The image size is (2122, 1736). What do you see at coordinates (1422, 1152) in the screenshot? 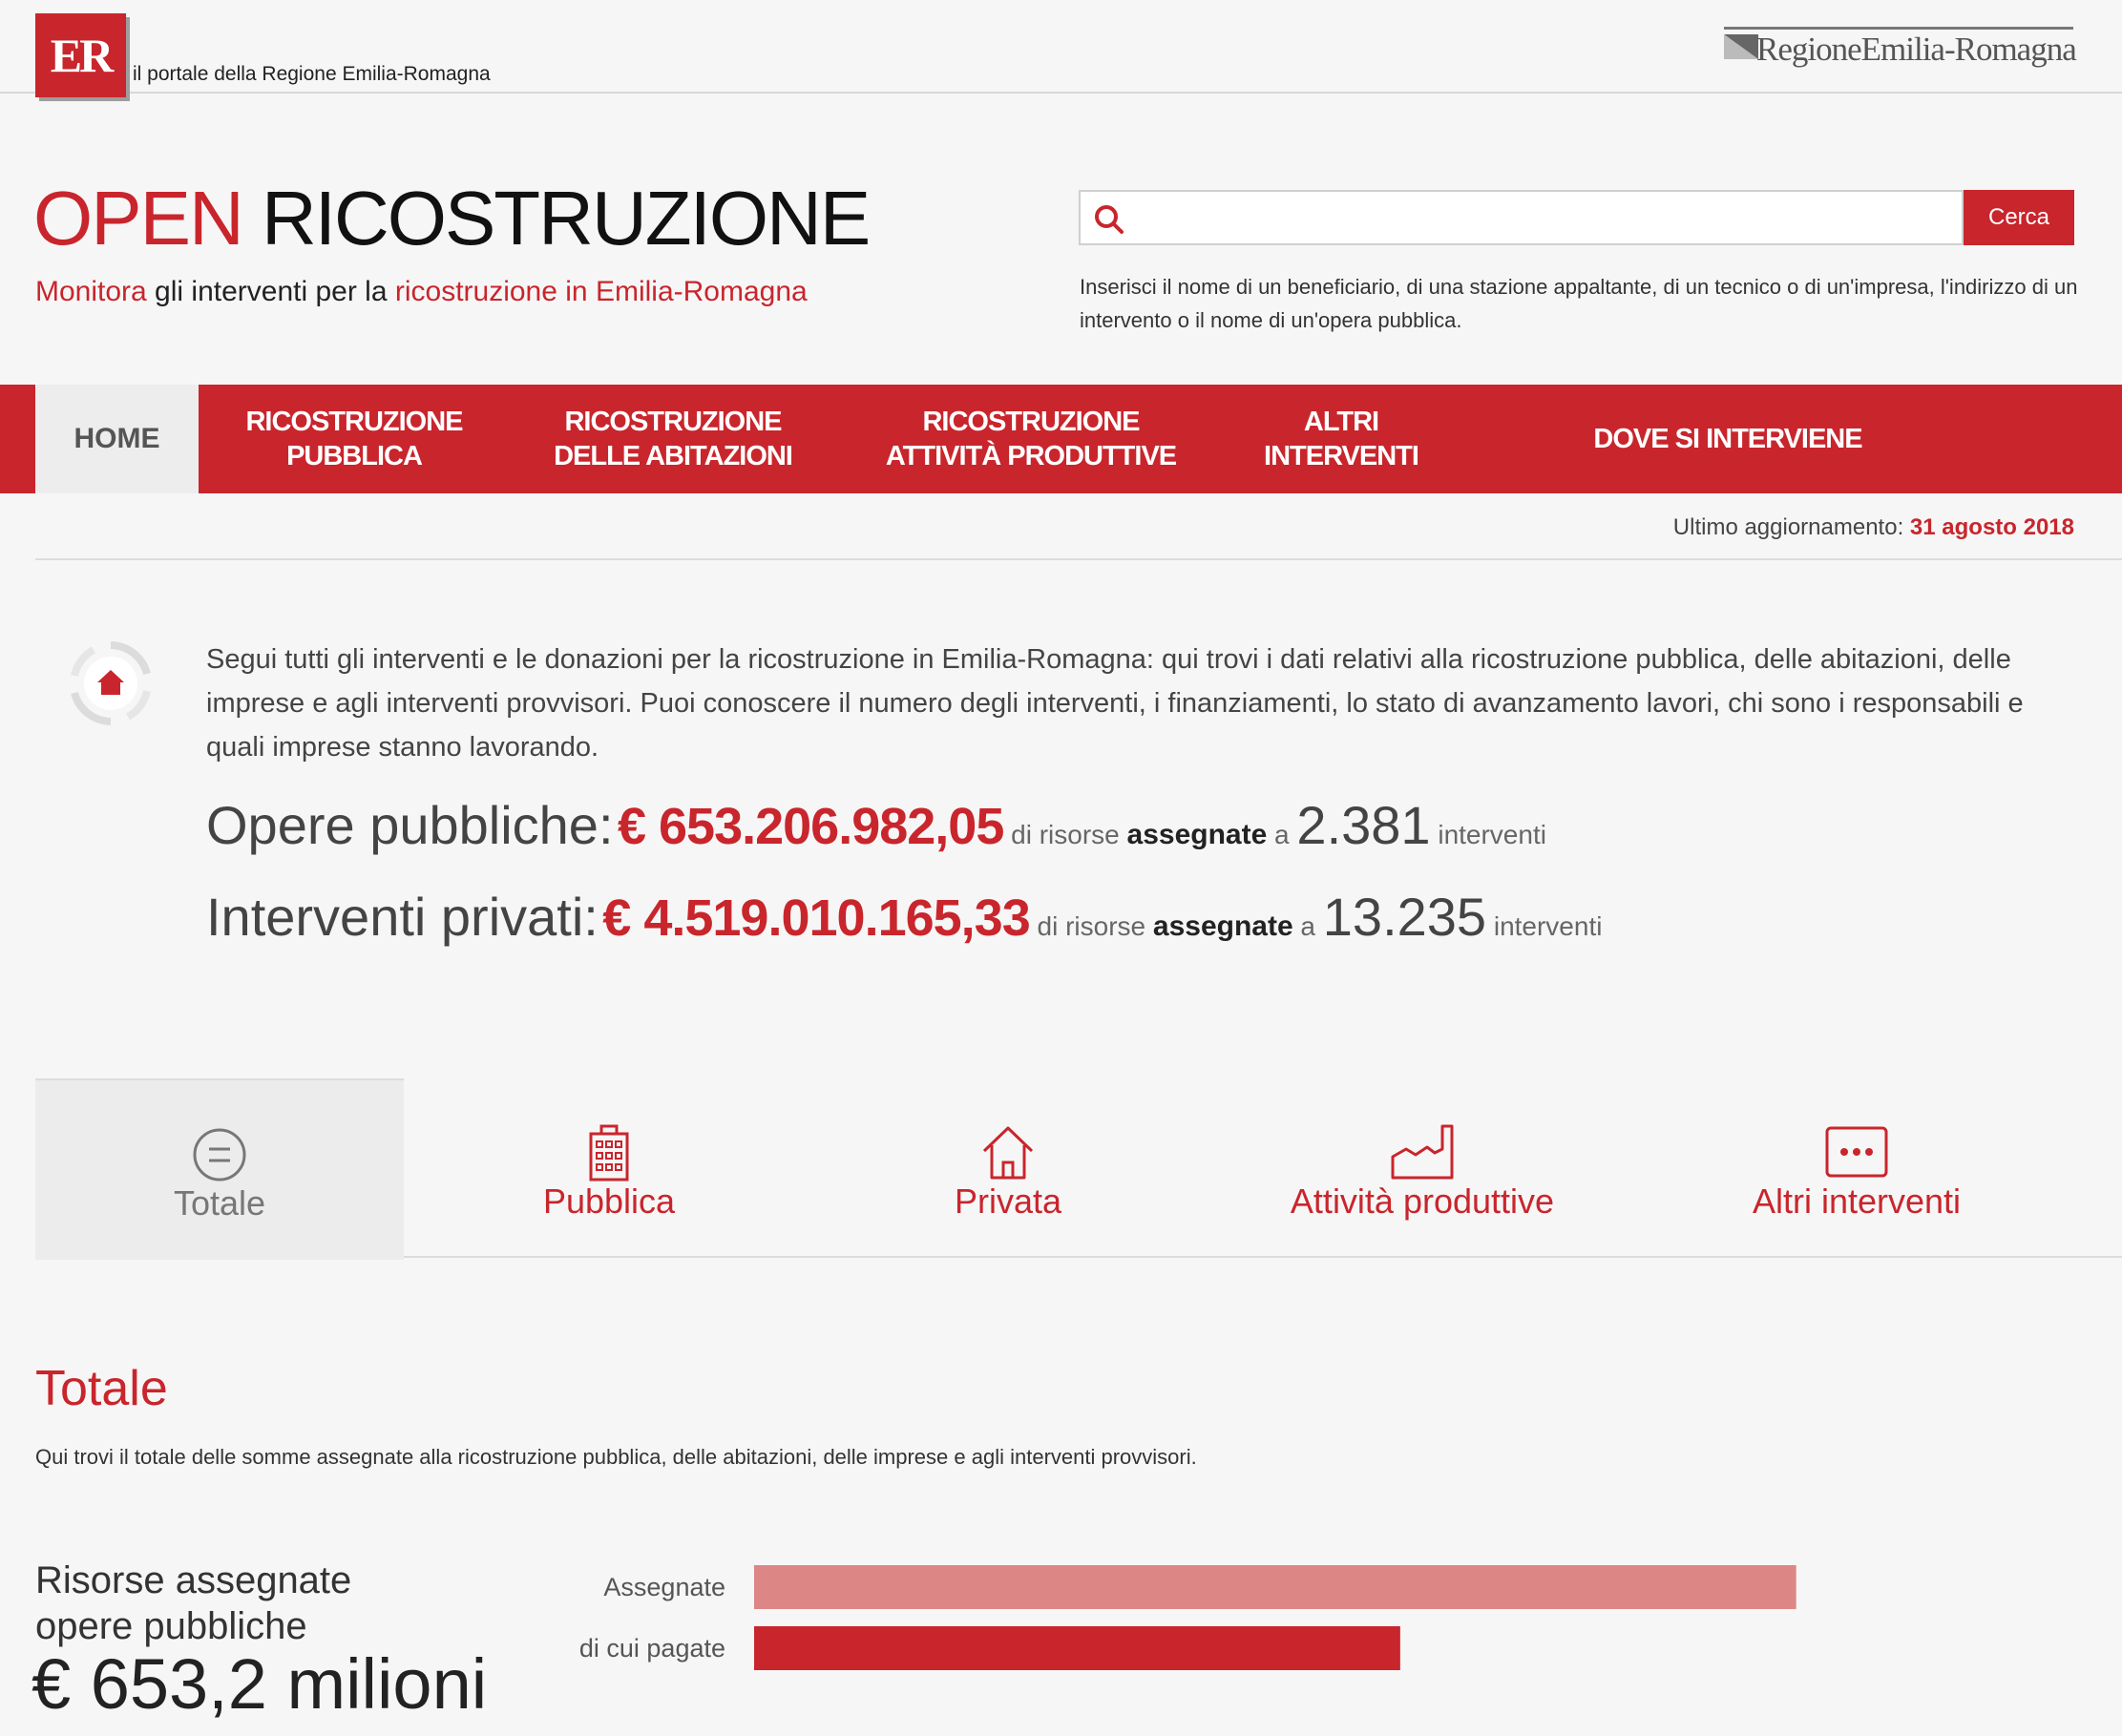
I see `factory-icon` at bounding box center [1422, 1152].